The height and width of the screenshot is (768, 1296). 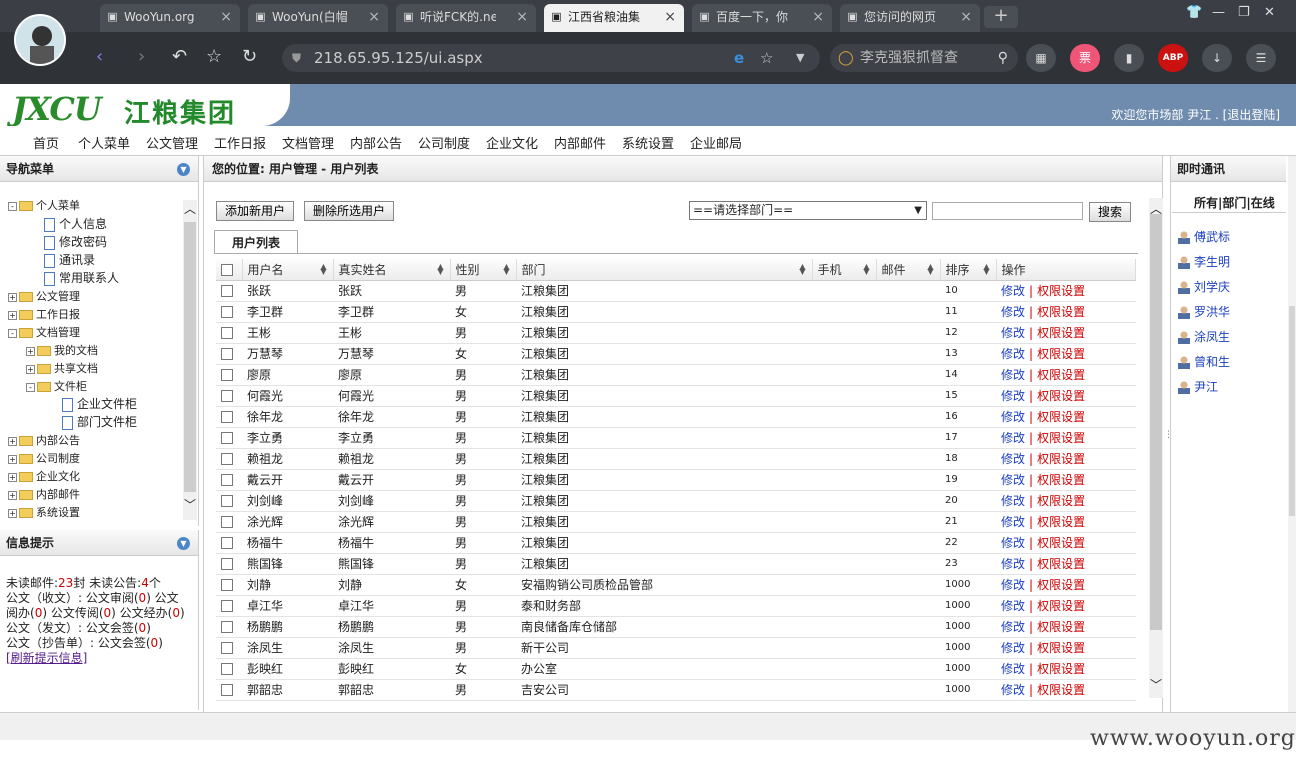 I want to click on col-realname: 真实姓名 ▲ ▼, so click(x=392, y=270).